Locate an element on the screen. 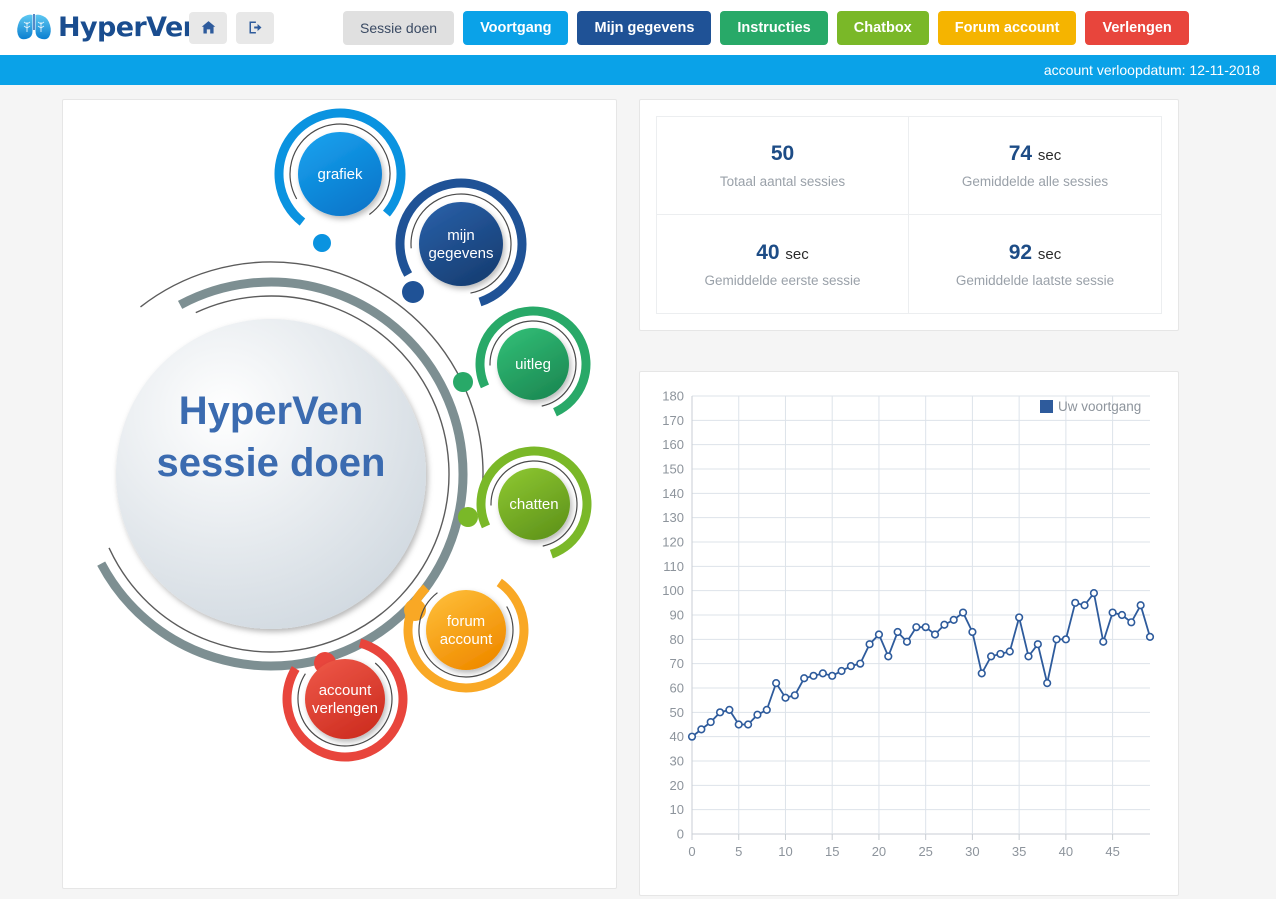 Image resolution: width=1276 pixels, height=899 pixels. x-tick-5: 5 is located at coordinates (738, 851).